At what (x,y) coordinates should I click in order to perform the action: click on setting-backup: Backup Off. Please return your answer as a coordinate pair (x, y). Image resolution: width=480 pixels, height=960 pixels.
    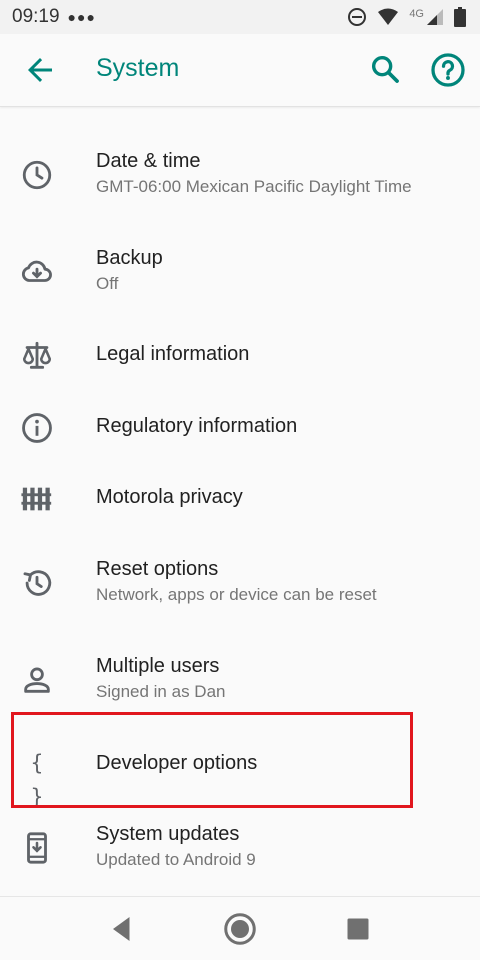
    Looking at the image, I should click on (240, 280).